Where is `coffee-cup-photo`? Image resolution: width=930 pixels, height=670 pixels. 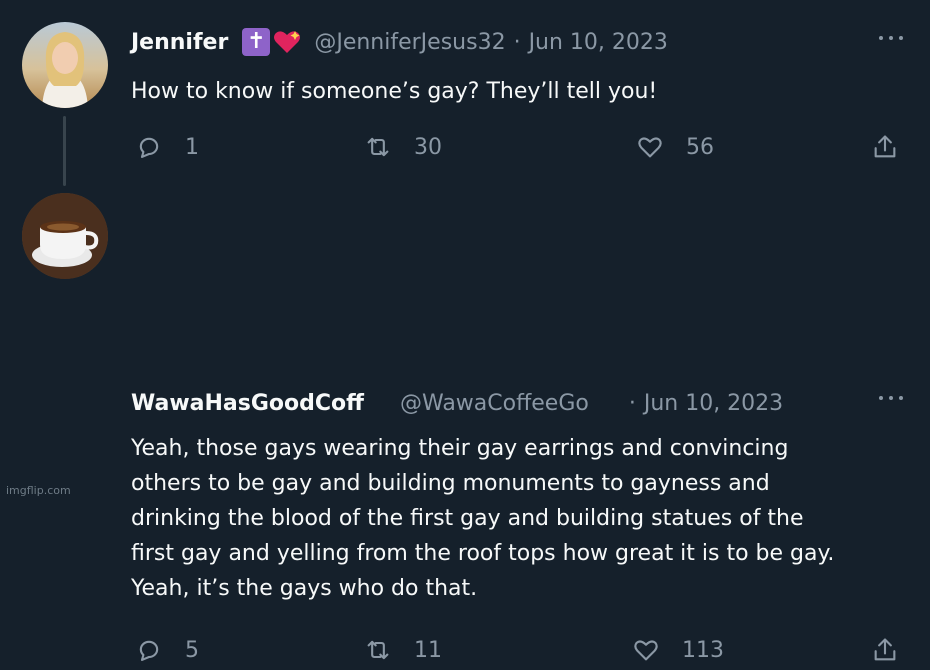
coffee-cup-photo is located at coordinates (65, 236).